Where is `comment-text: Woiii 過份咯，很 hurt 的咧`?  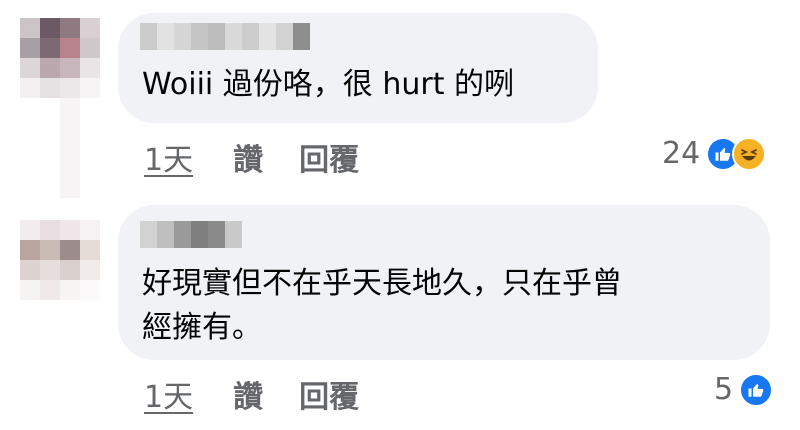 comment-text: Woiii 過份咯，很 hurt 的咧 is located at coordinates (328, 85).